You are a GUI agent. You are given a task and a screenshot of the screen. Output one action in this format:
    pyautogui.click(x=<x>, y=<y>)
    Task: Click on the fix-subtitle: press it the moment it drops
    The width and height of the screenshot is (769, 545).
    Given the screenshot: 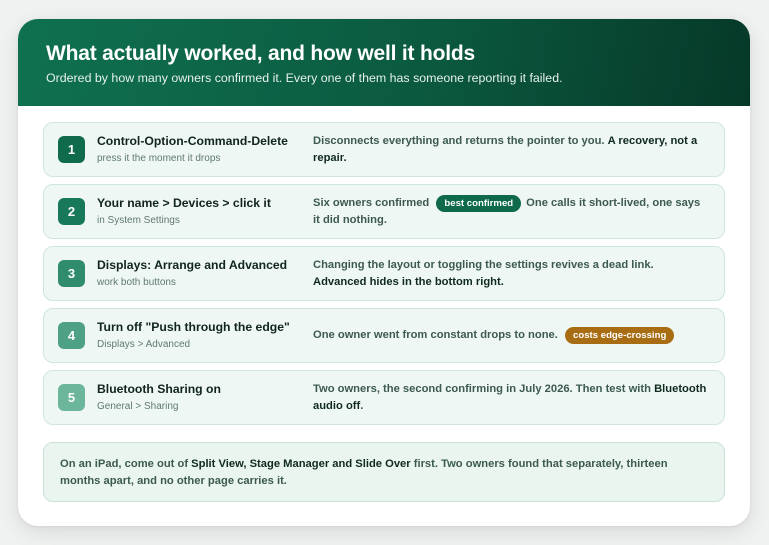 What is the action you would take?
    pyautogui.click(x=159, y=158)
    